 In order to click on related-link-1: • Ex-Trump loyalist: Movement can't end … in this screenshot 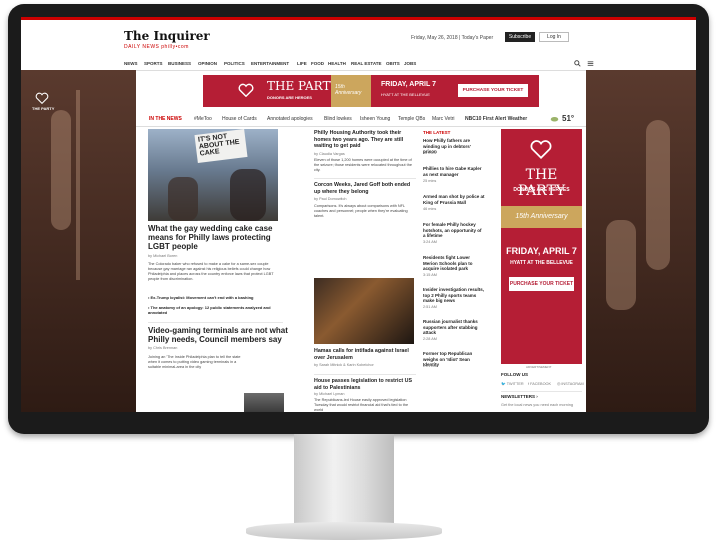, I will do `click(215, 297)`.